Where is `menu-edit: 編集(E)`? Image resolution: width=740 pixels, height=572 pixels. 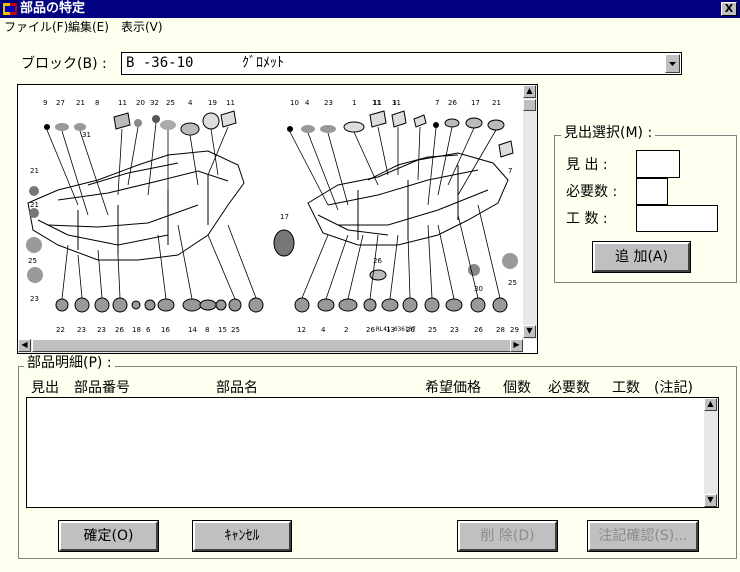 menu-edit: 編集(E) is located at coordinates (88, 27).